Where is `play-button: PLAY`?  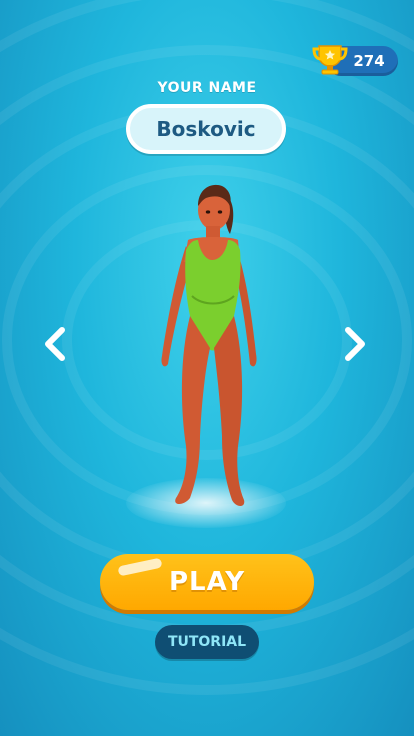
play-button: PLAY is located at coordinates (207, 582).